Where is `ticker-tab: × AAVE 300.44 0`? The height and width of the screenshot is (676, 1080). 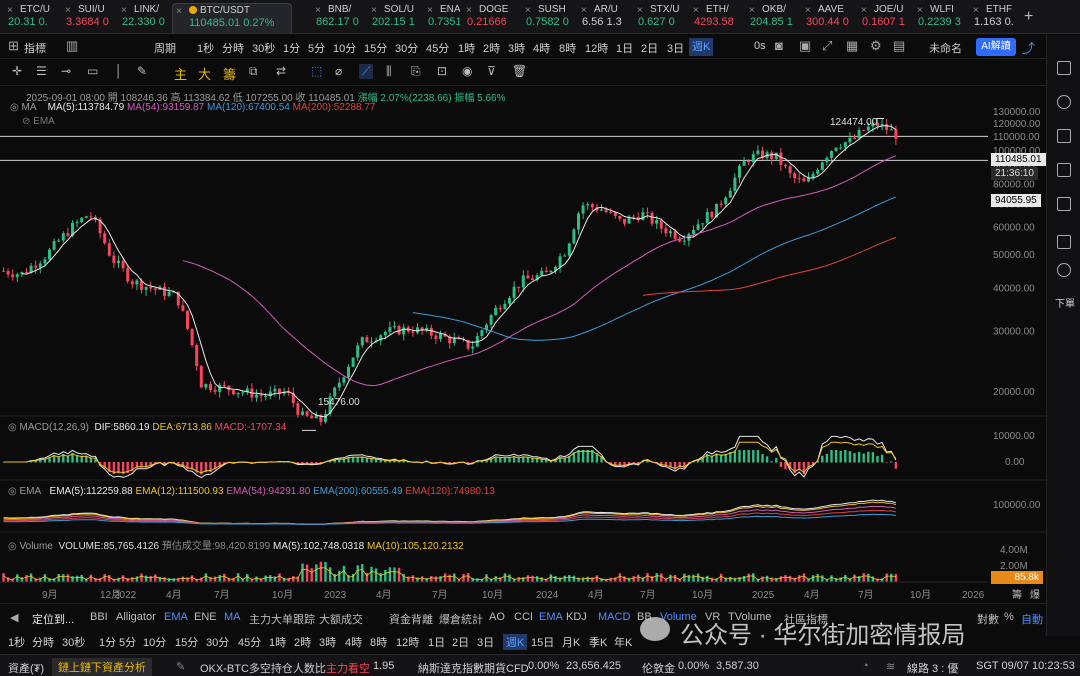 ticker-tab: × AAVE 300.44 0 is located at coordinates (830, 18).